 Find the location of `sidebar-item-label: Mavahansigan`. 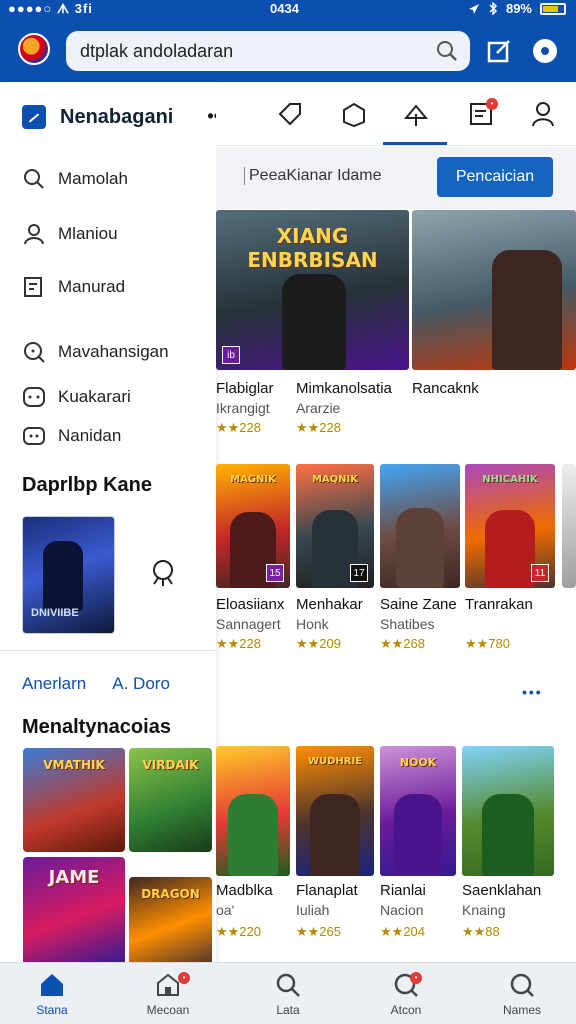

sidebar-item-label: Mavahansigan is located at coordinates (113, 351).